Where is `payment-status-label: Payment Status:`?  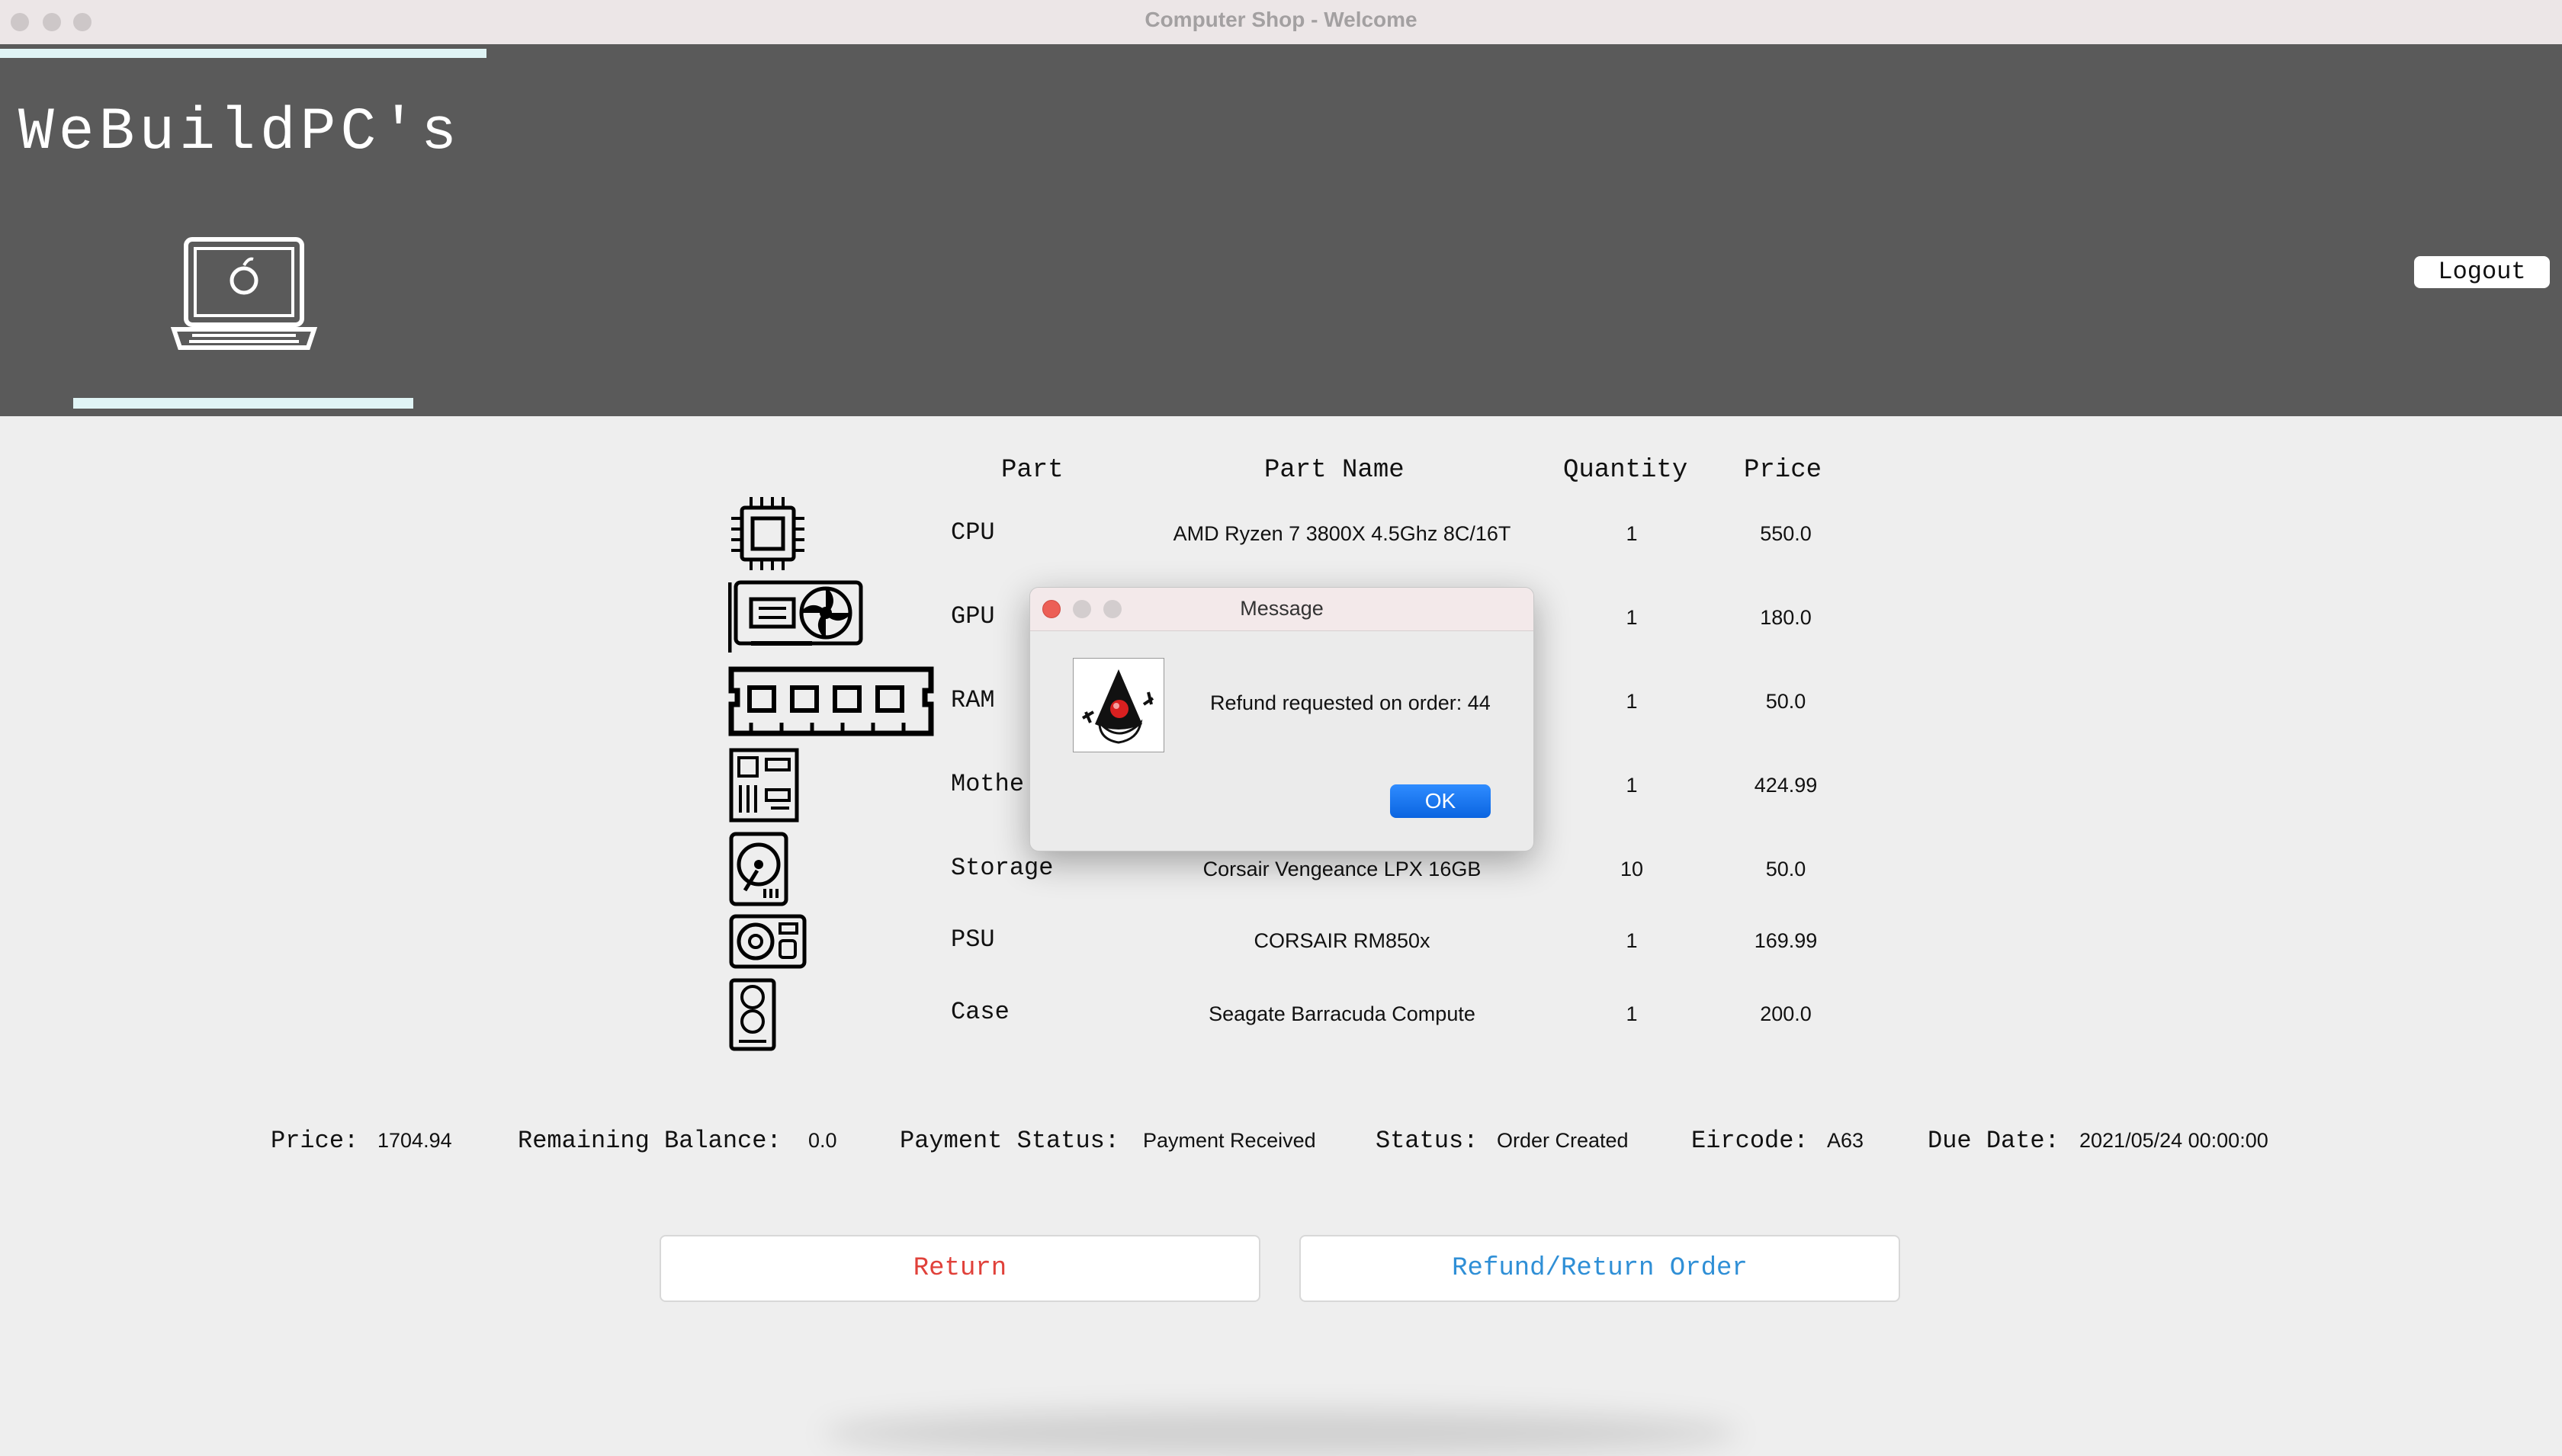 payment-status-label: Payment Status: is located at coordinates (1010, 1141).